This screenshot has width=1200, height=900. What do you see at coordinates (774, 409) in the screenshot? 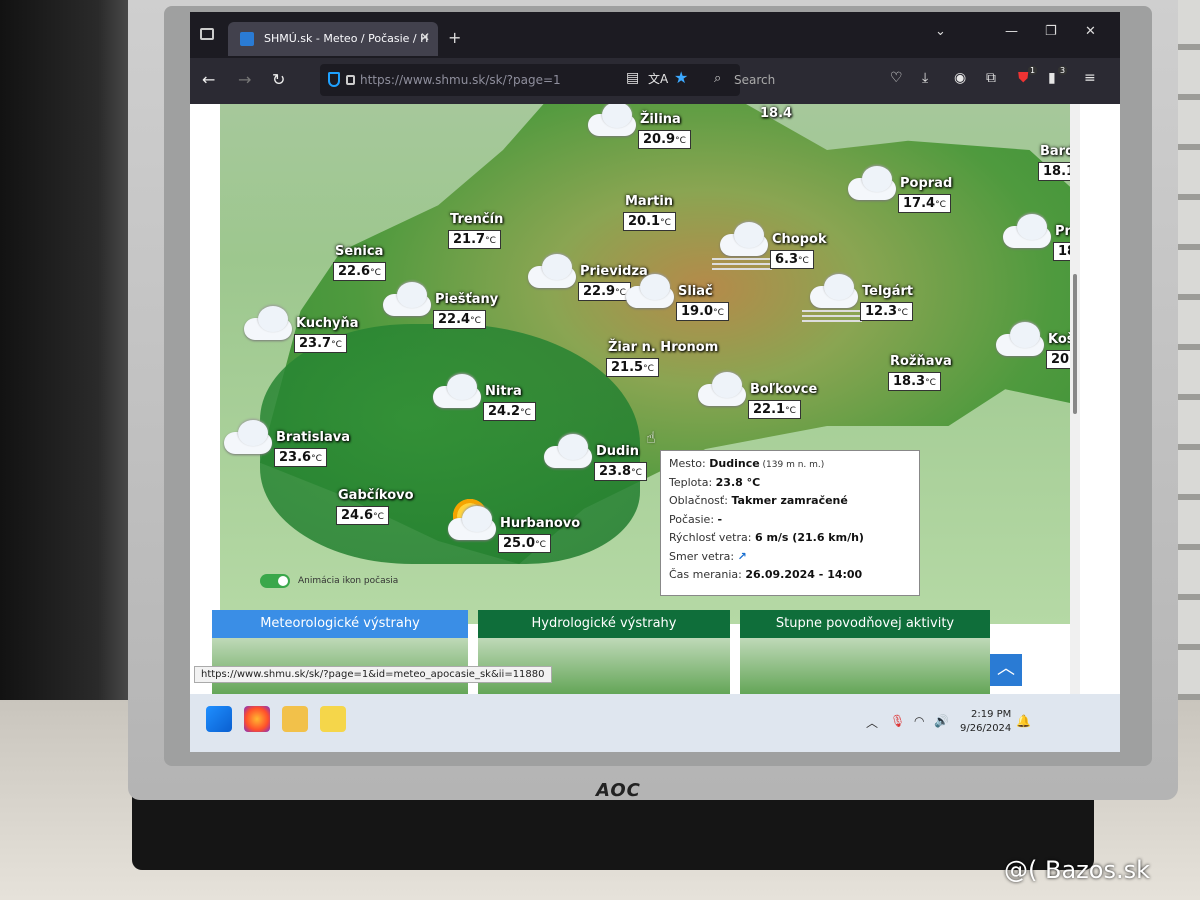
I see `temperature-label: 22.1°C` at bounding box center [774, 409].